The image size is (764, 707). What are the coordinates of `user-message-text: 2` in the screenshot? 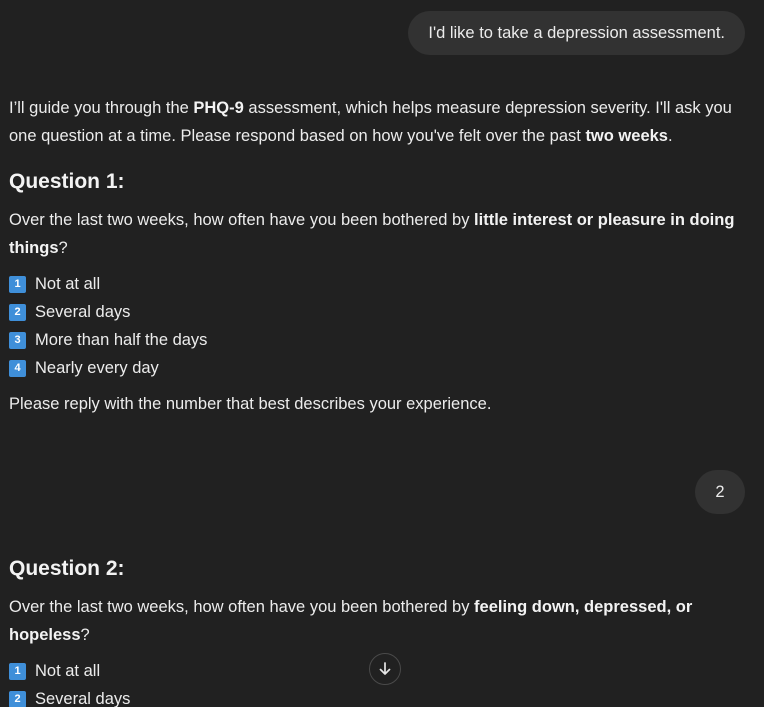 It's located at (720, 492).